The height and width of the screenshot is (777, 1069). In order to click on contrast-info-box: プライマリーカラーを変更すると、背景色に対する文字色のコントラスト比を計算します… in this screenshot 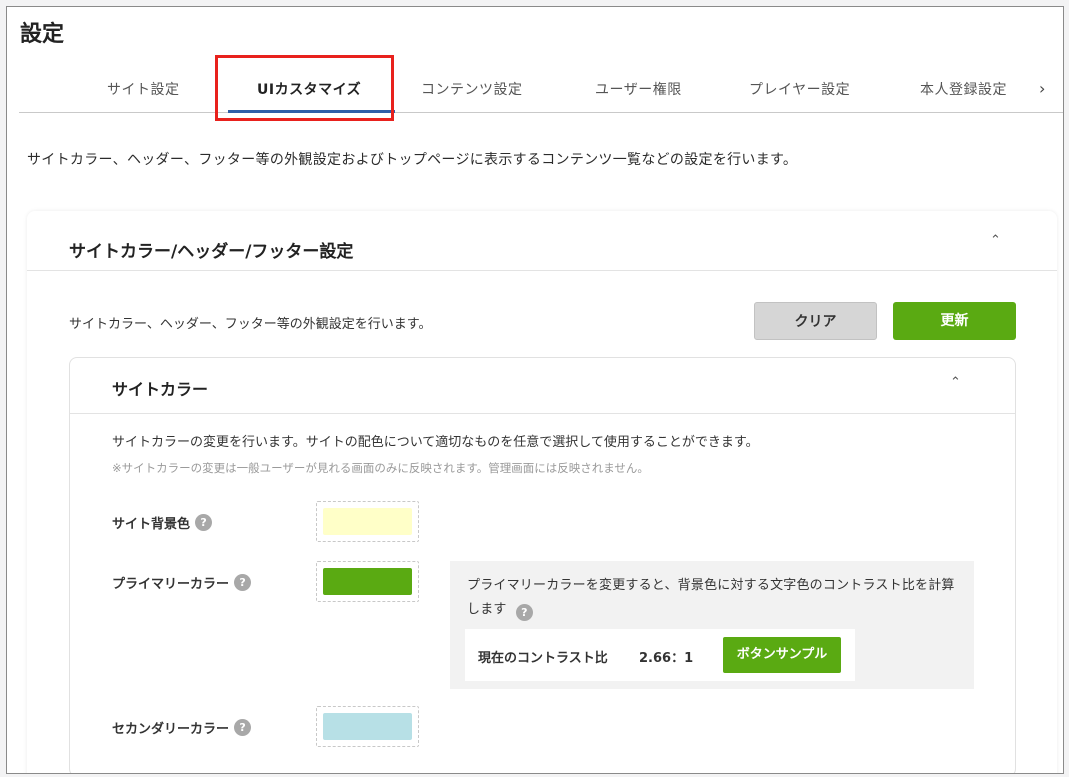, I will do `click(712, 625)`.